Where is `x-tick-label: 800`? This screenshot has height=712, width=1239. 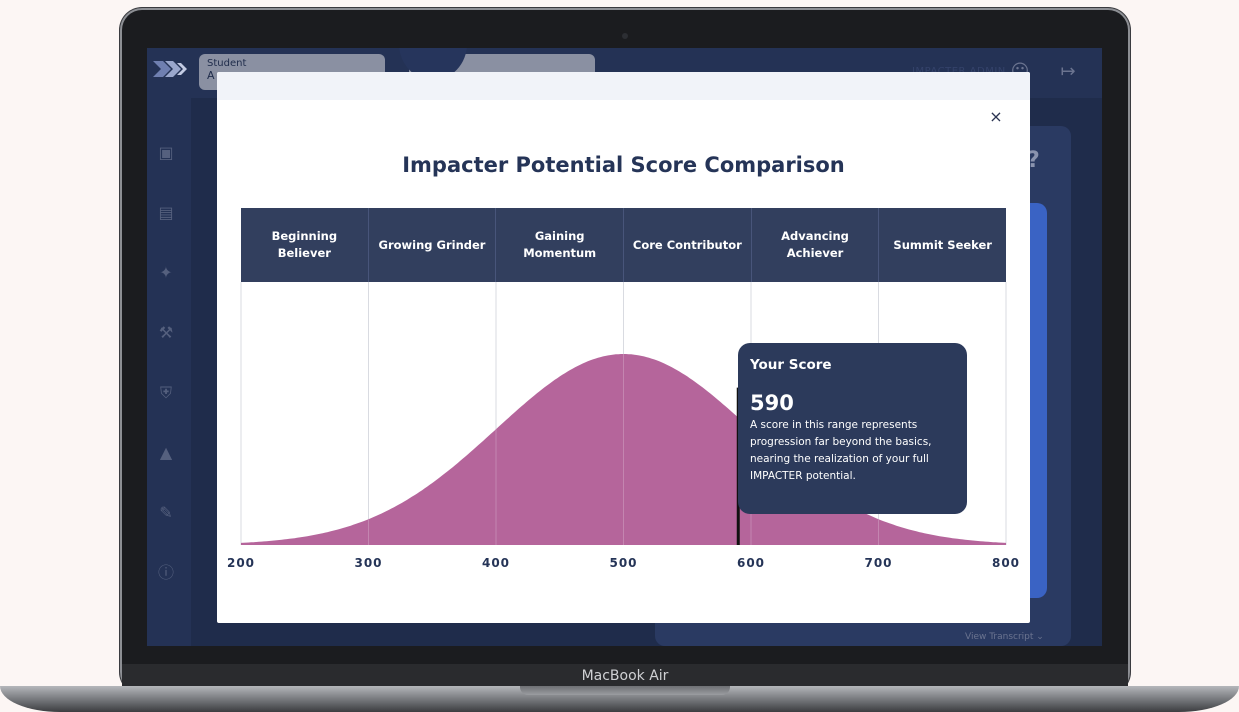
x-tick-label: 800 is located at coordinates (1006, 563).